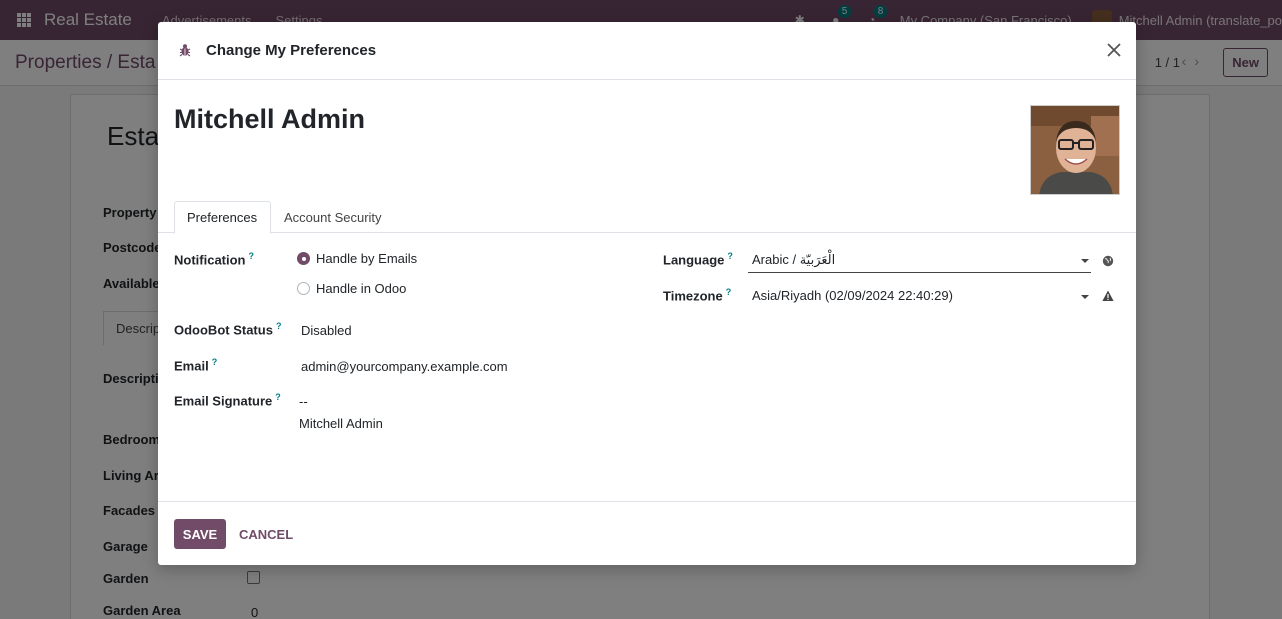  Describe the element at coordinates (697, 295) in the screenshot. I see `timezone-label: Timezone?` at that location.